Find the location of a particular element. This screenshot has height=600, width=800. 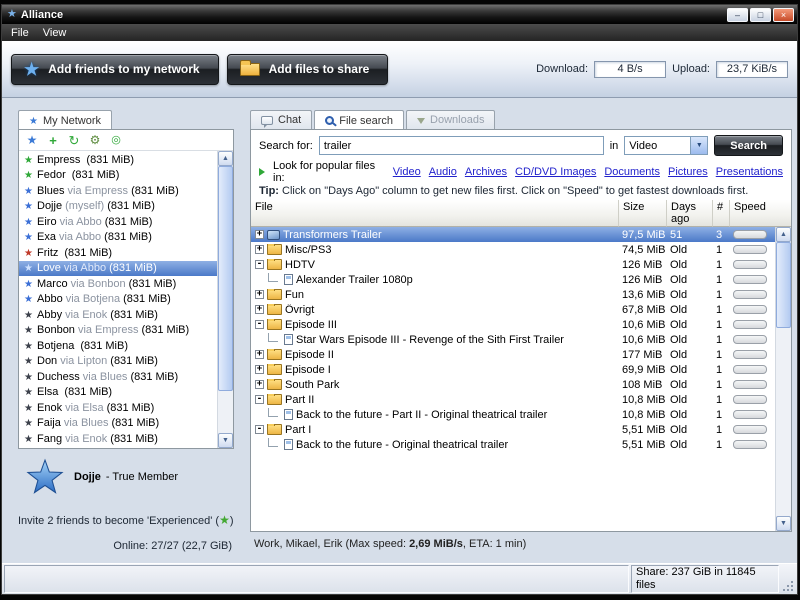

user-row: Faija via Blues (831 MiB) is located at coordinates (118, 424).